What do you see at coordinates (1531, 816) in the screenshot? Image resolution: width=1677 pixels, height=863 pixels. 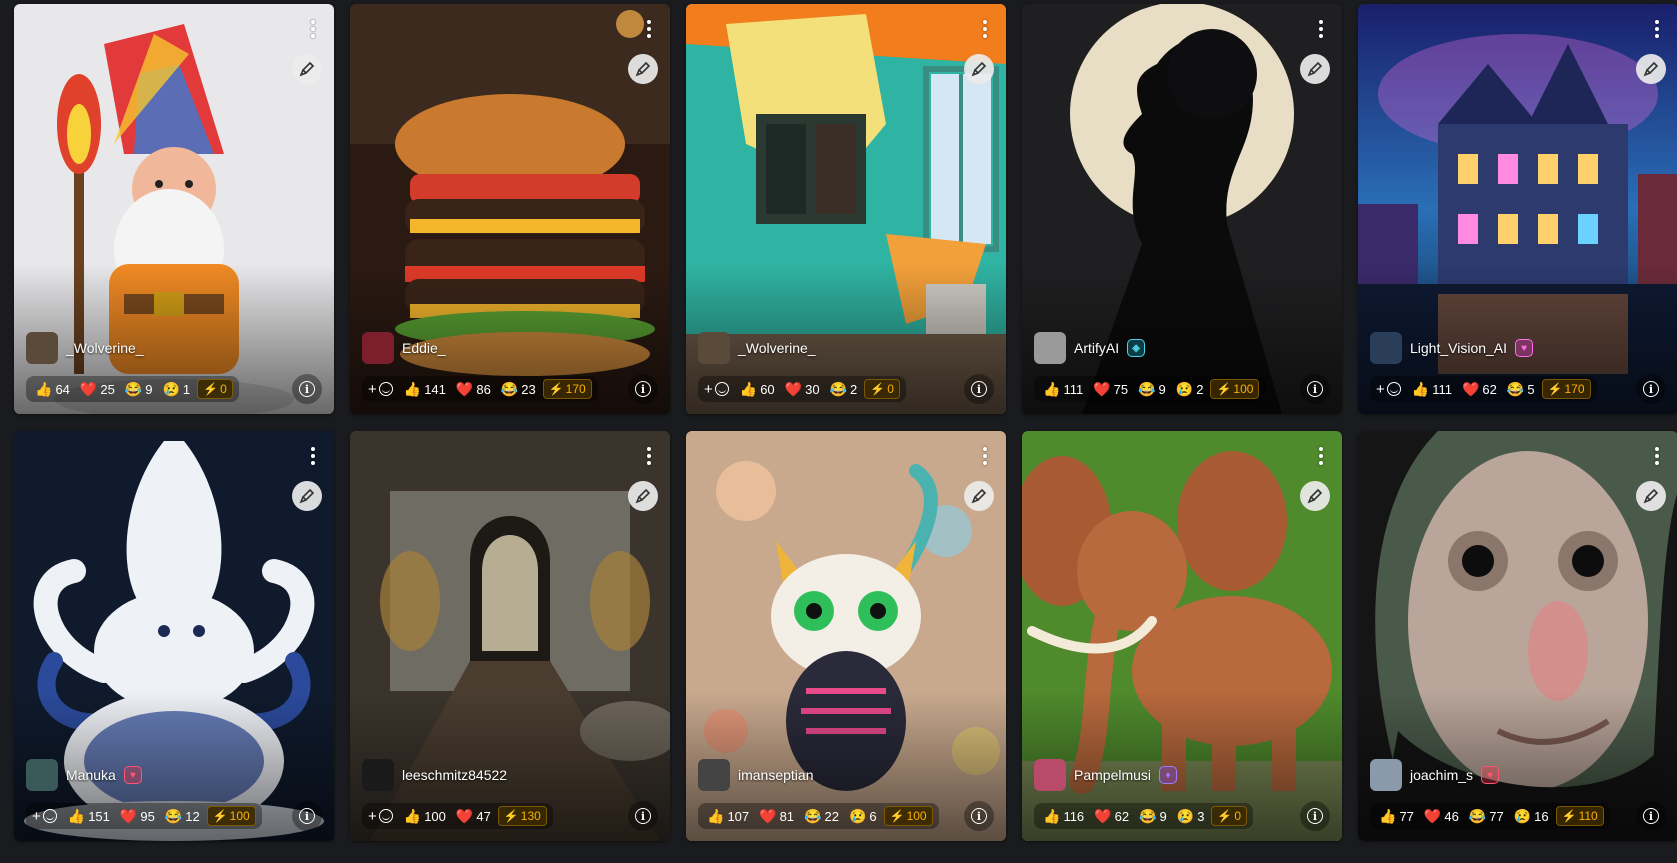 I see `reaction-button: 😢 16` at bounding box center [1531, 816].